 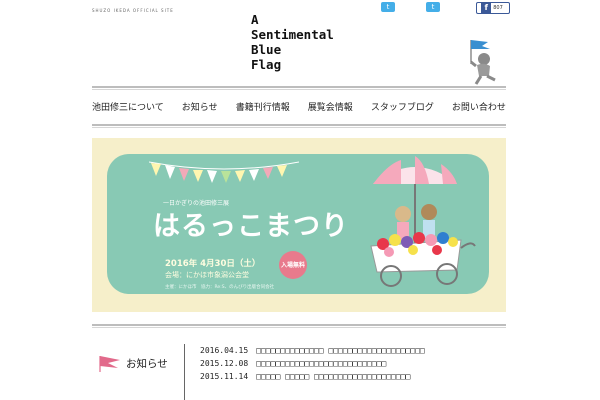 I want to click on nav-divider-thin, so click(x=299, y=127).